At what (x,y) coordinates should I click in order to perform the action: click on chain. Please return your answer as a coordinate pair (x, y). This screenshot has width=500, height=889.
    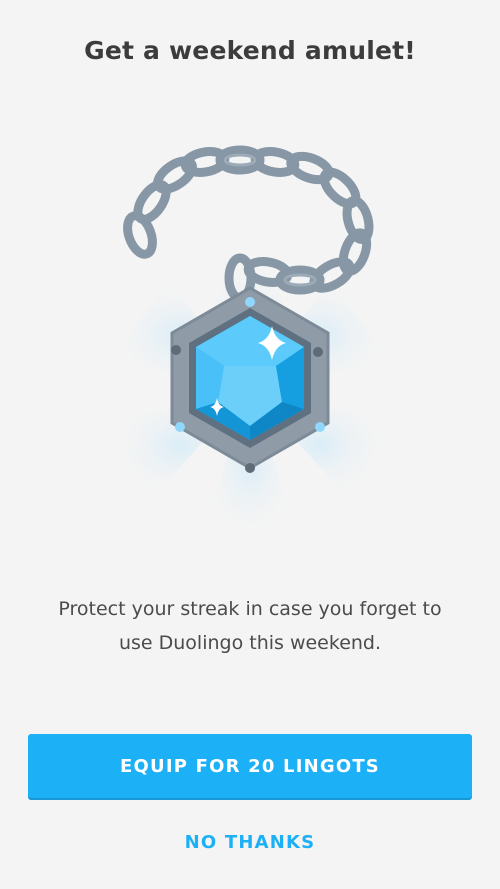
    Looking at the image, I should click on (248, 224).